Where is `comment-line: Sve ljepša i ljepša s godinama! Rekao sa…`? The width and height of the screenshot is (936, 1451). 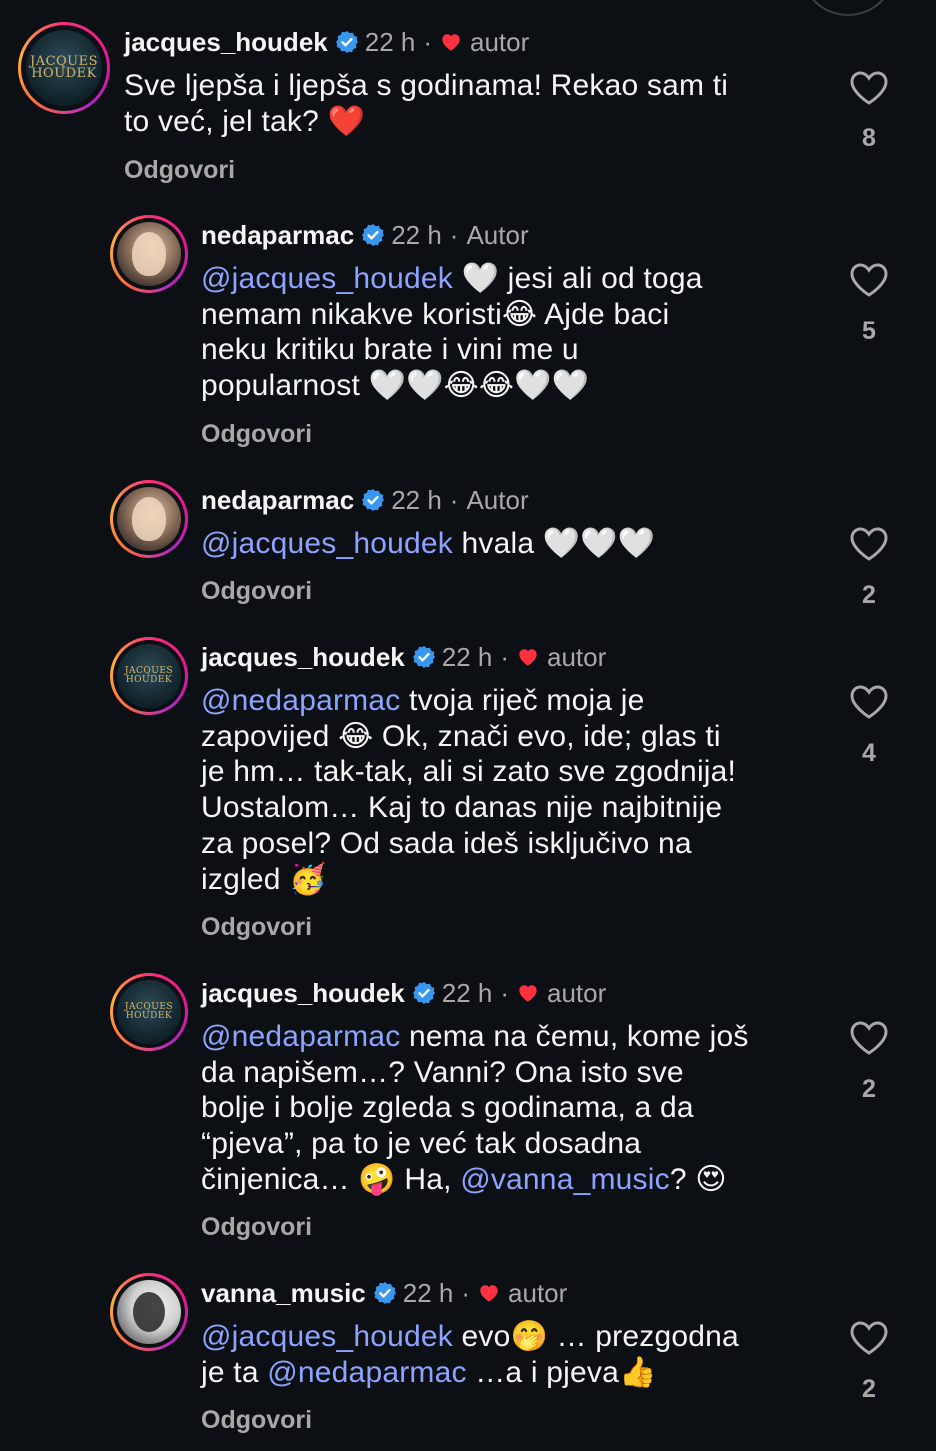
comment-line: Sve ljepša i ljepša s godinama! Rekao sa… is located at coordinates (426, 85).